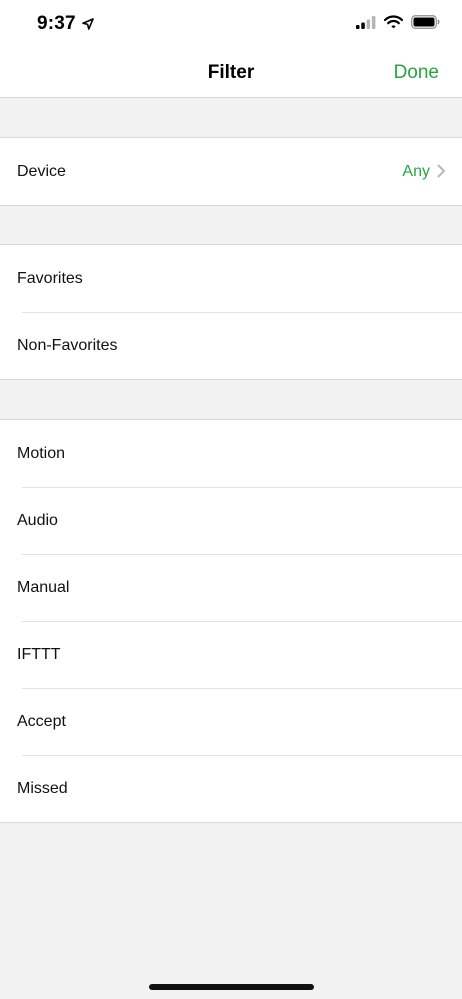  I want to click on status-time-group: 9:37, so click(65, 24).